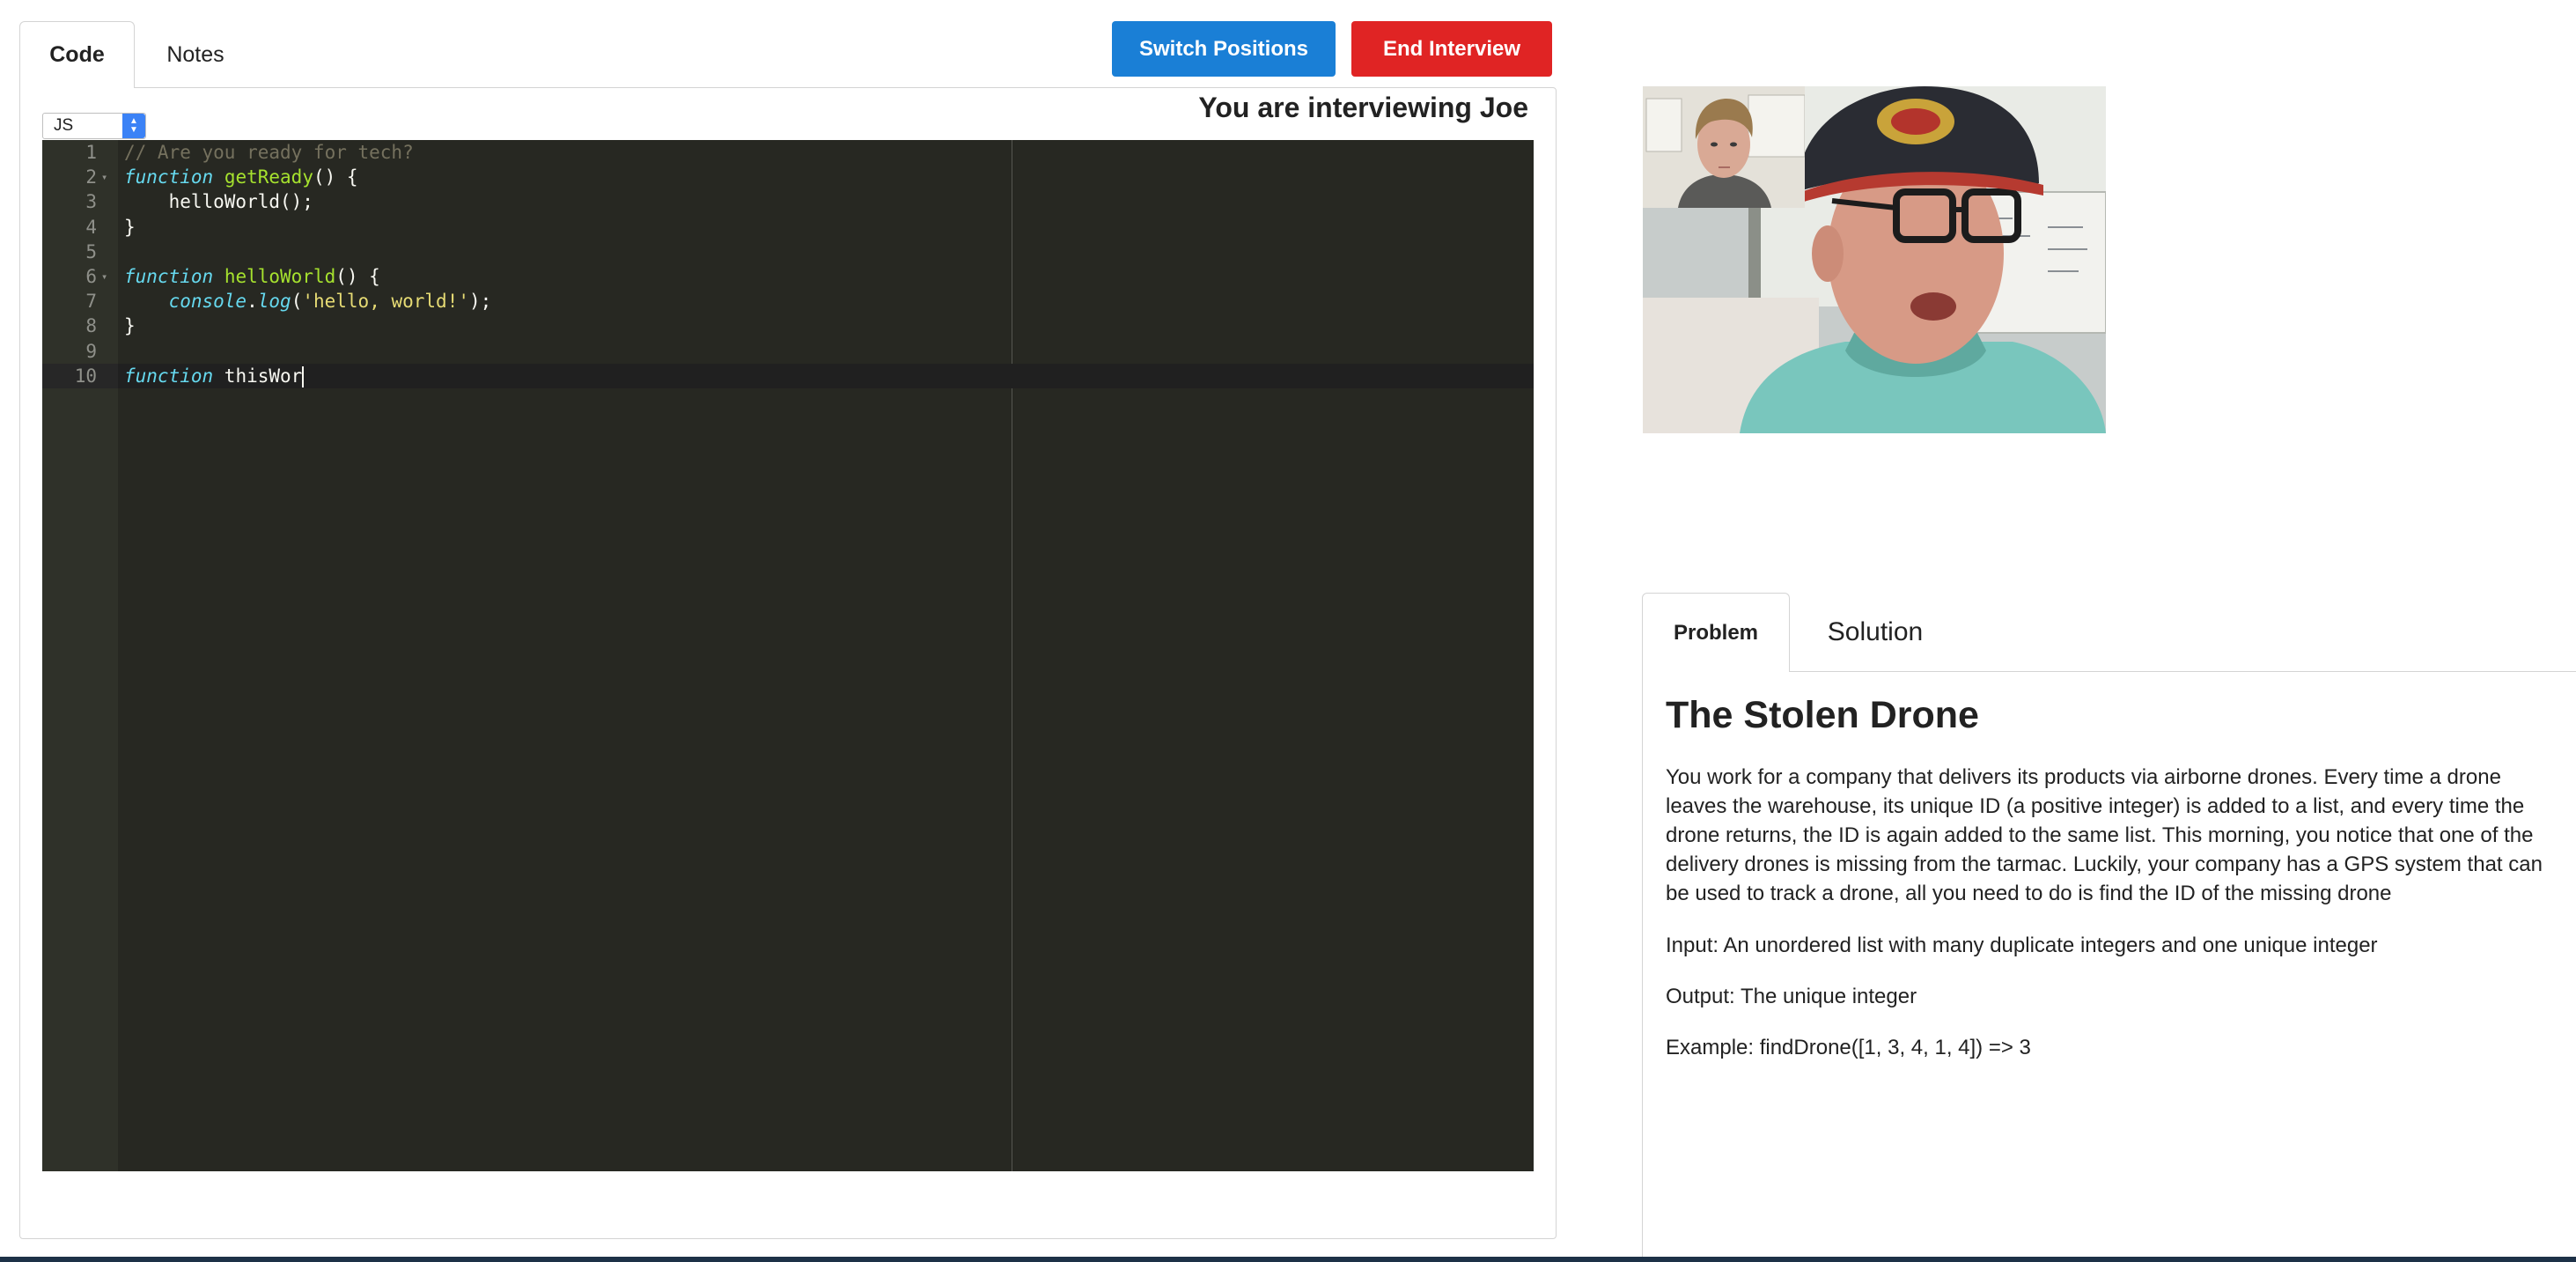 This screenshot has height=1262, width=2576. Describe the element at coordinates (303, 376) in the screenshot. I see `text-cursor` at that location.